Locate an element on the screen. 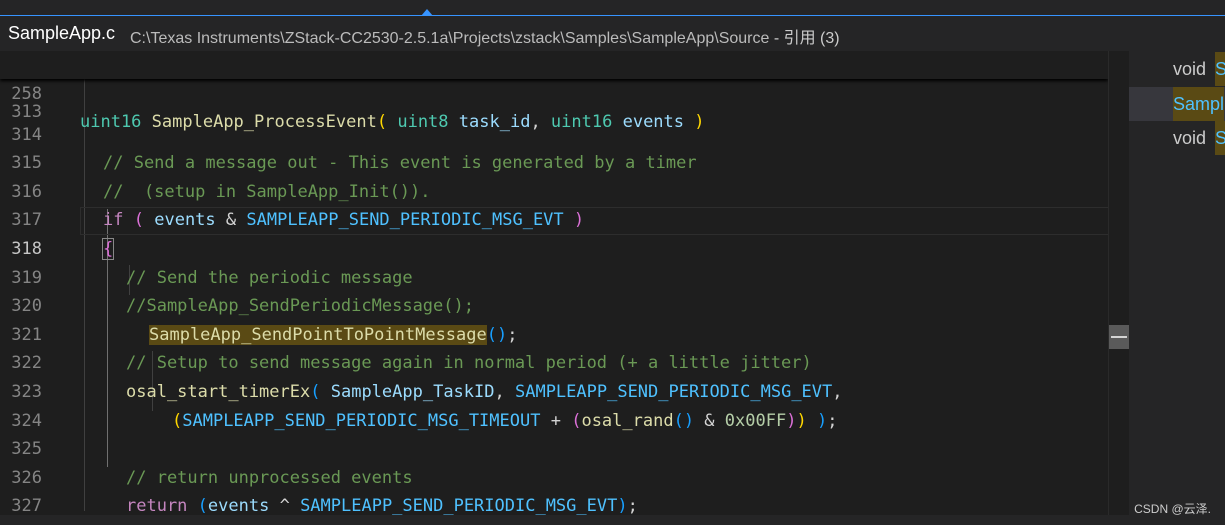 The width and height of the screenshot is (1225, 525). peek-references-list: void S Sampl void S is located at coordinates (1177, 283).